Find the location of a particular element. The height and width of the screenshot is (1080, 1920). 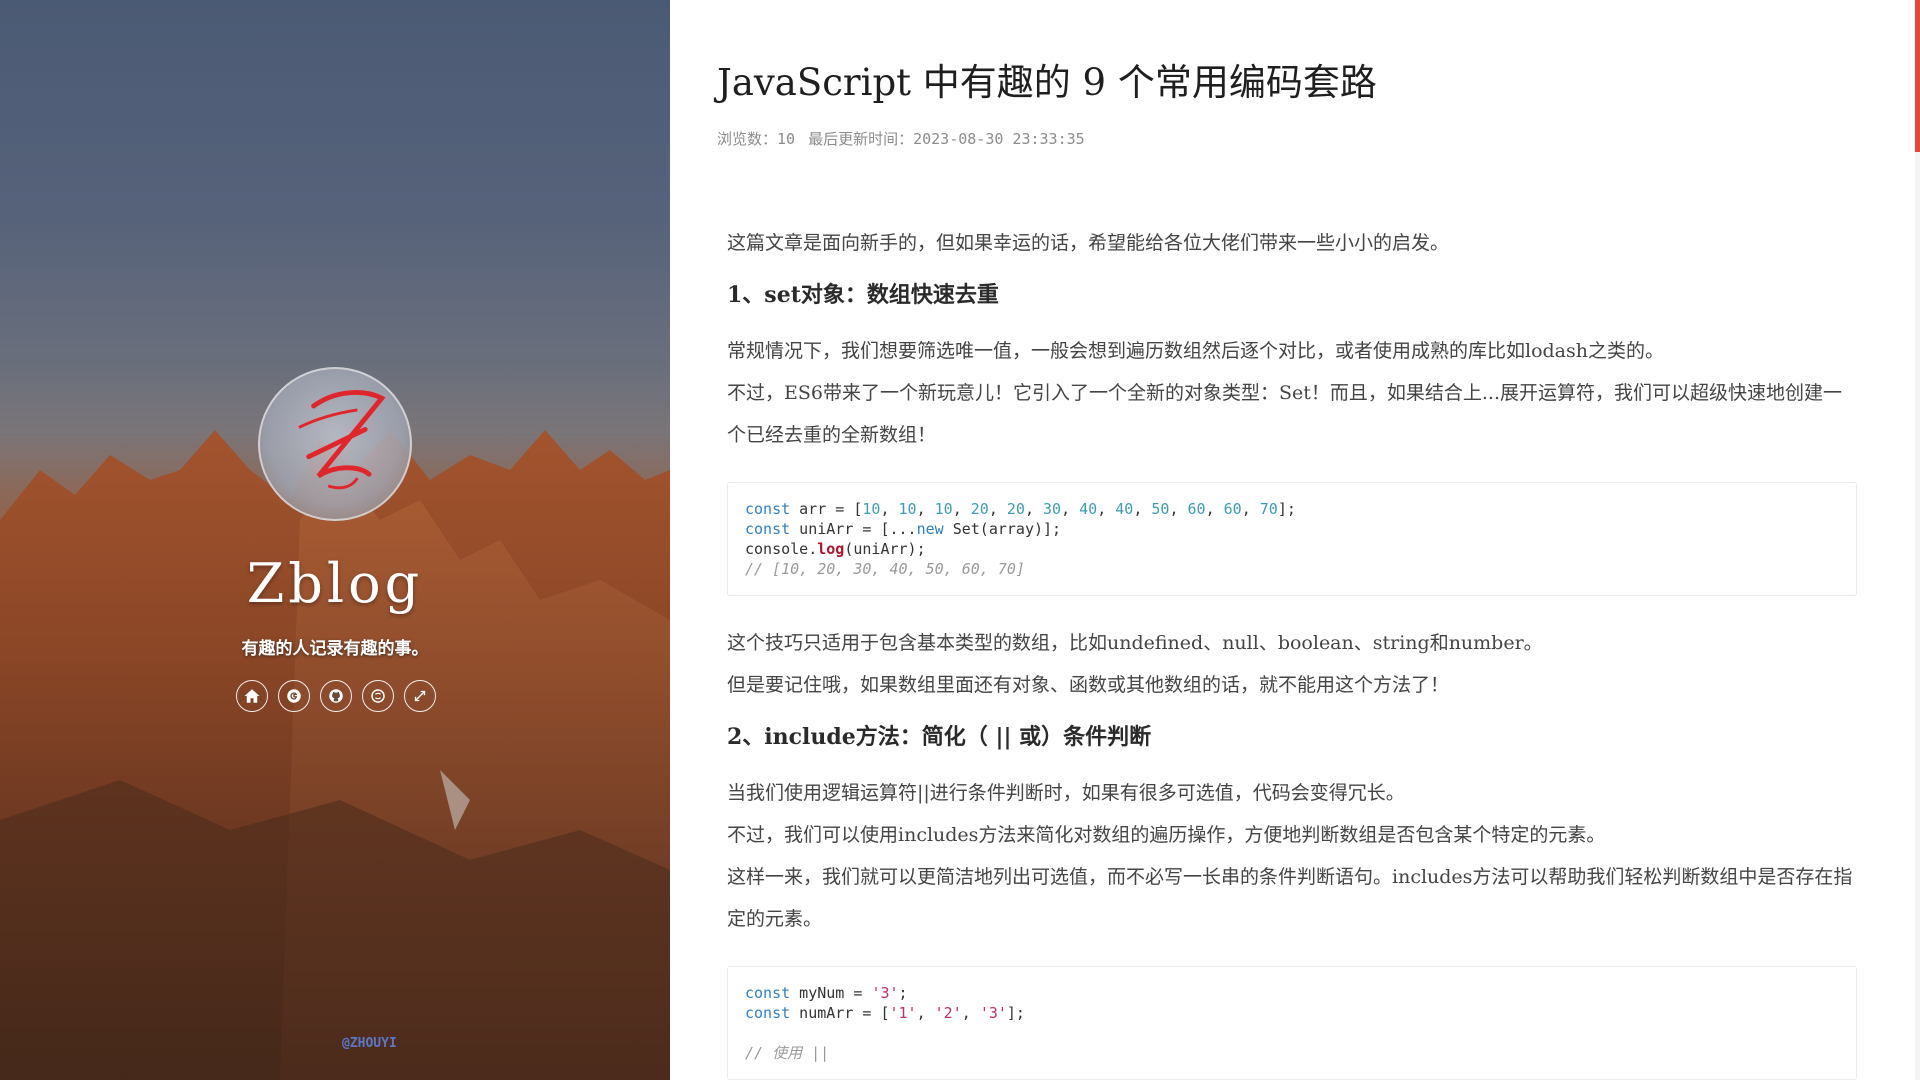

home-icon is located at coordinates (252, 696).